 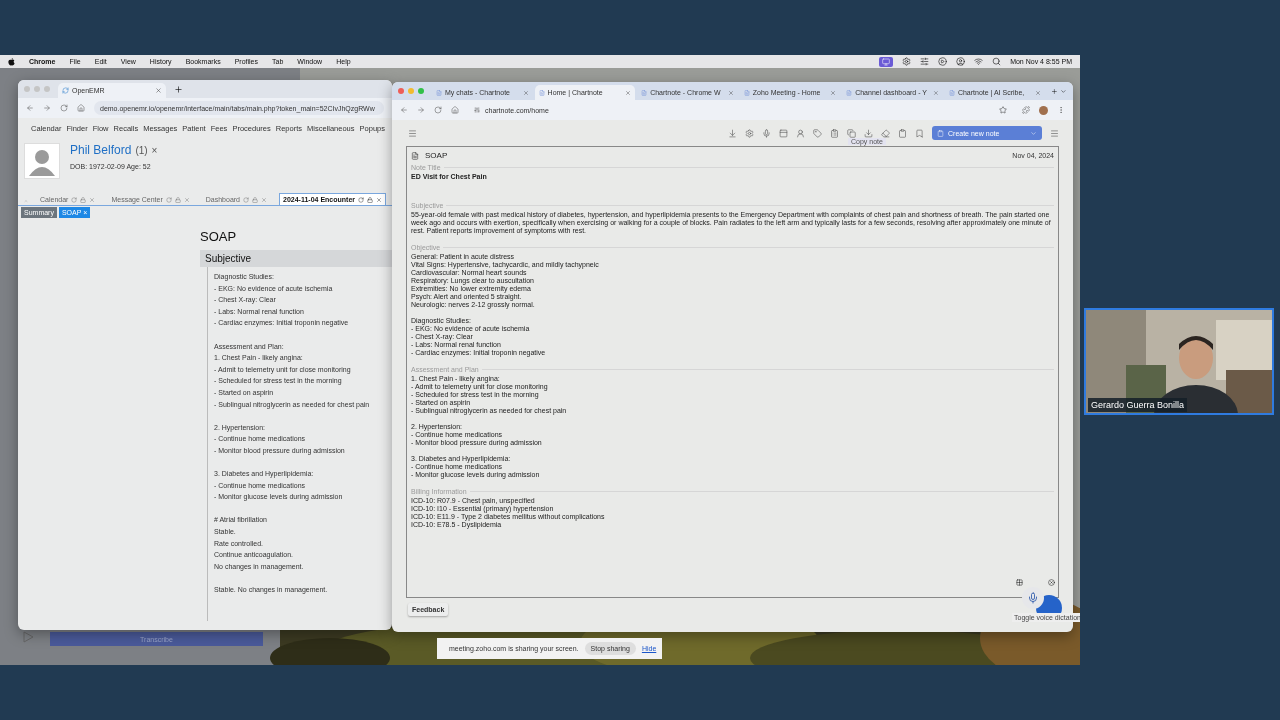 I want to click on close-icon, so click(x=1051, y=582).